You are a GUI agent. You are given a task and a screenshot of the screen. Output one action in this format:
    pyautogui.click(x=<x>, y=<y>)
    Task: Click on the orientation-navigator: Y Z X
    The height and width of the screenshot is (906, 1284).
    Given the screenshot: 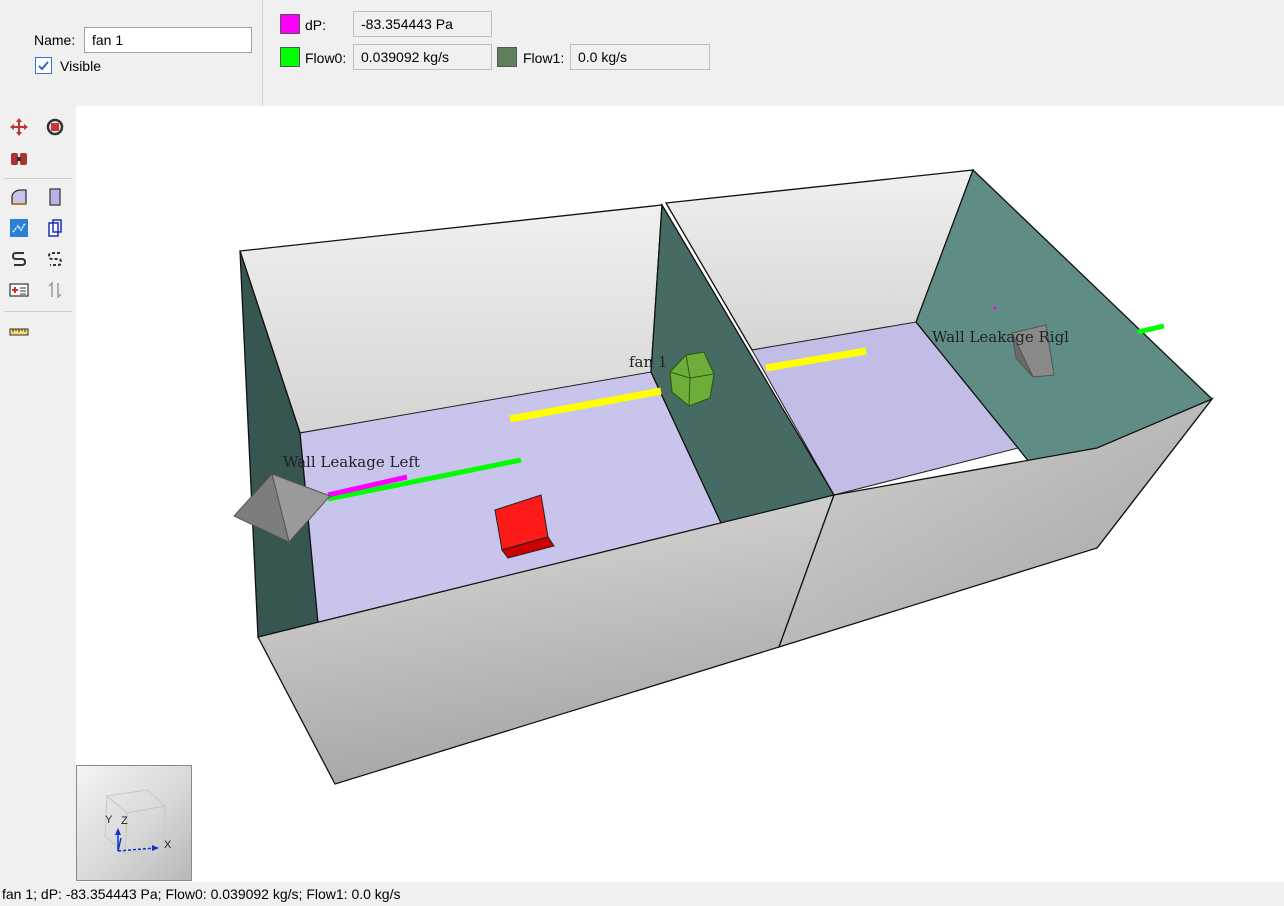 What is the action you would take?
    pyautogui.click(x=134, y=823)
    